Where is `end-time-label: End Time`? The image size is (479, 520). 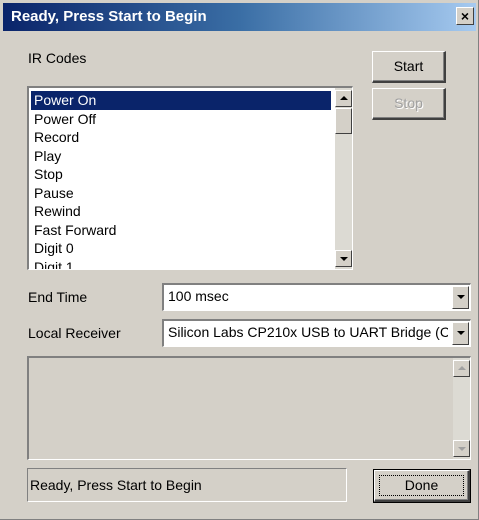 end-time-label: End Time is located at coordinates (58, 297).